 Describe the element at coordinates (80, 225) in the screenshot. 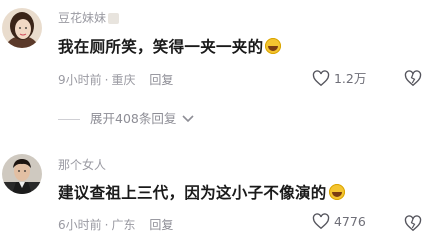

I see `timestamp: 6小时前` at that location.